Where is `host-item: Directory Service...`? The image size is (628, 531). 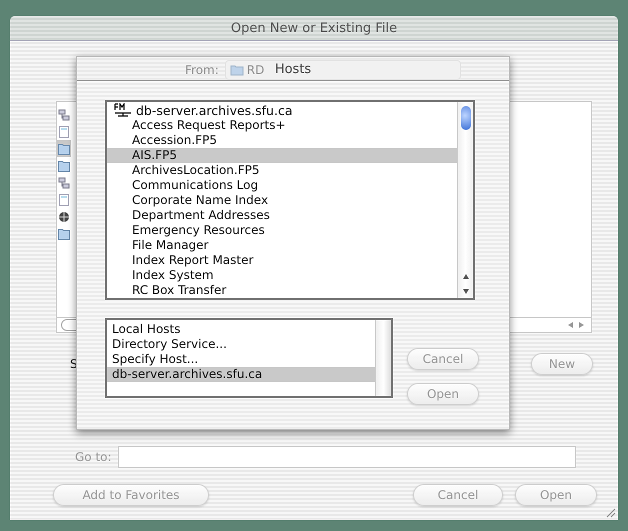 host-item: Directory Service... is located at coordinates (241, 344).